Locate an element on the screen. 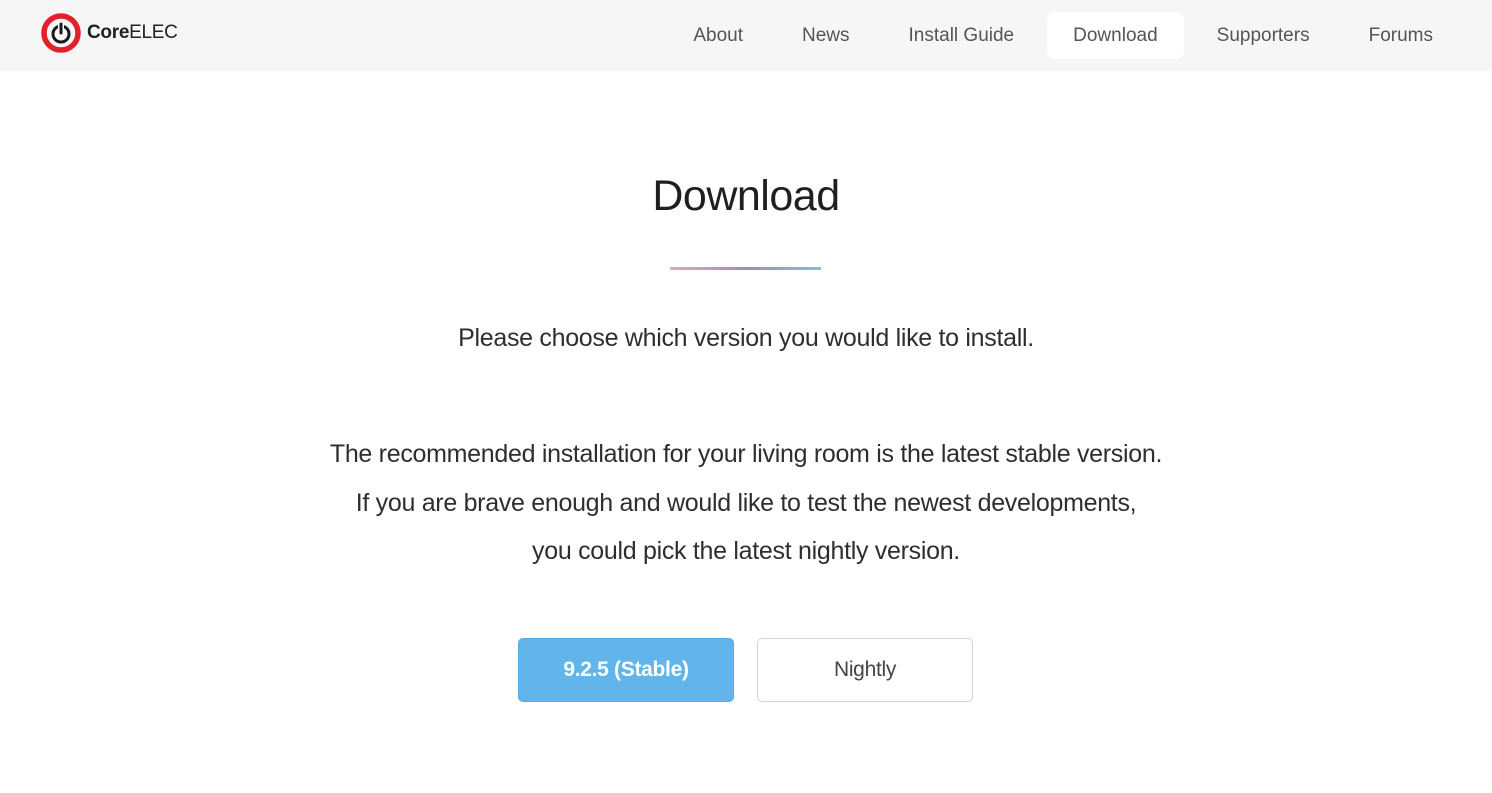 Image resolution: width=1492 pixels, height=793 pixels. nav-item-news: News is located at coordinates (826, 35).